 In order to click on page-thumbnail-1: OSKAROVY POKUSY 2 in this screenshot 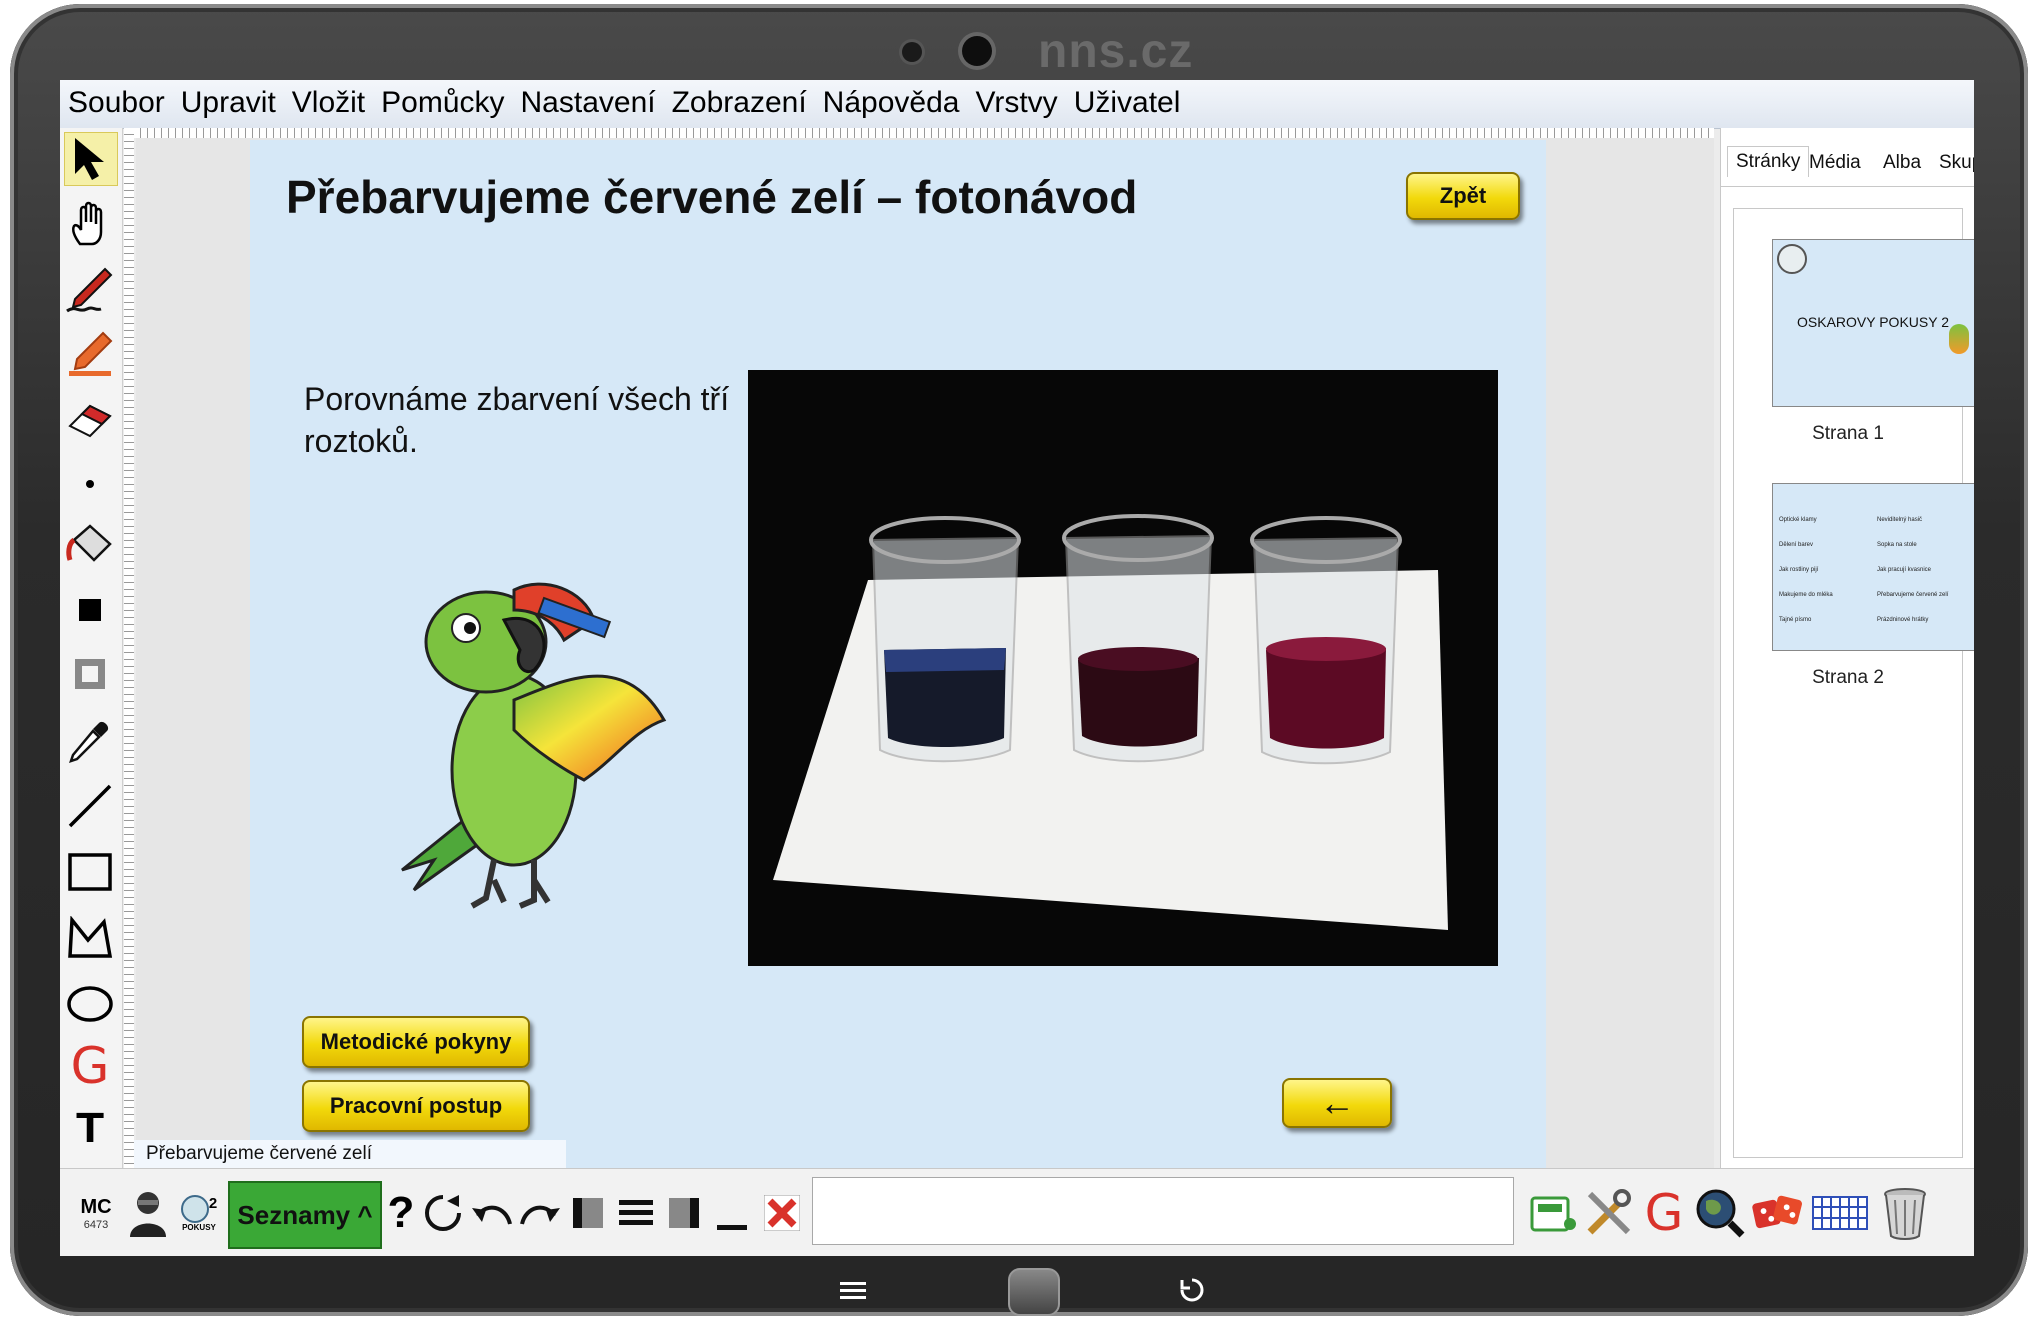, I will do `click(1873, 323)`.